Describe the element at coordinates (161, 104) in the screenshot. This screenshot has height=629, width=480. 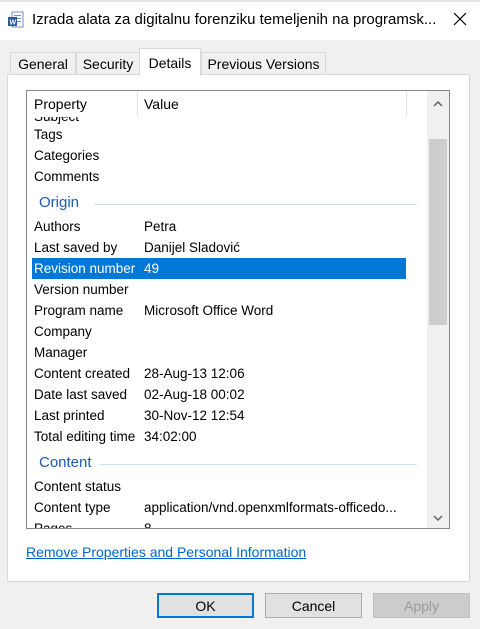
I see `column-header-value: Value` at that location.